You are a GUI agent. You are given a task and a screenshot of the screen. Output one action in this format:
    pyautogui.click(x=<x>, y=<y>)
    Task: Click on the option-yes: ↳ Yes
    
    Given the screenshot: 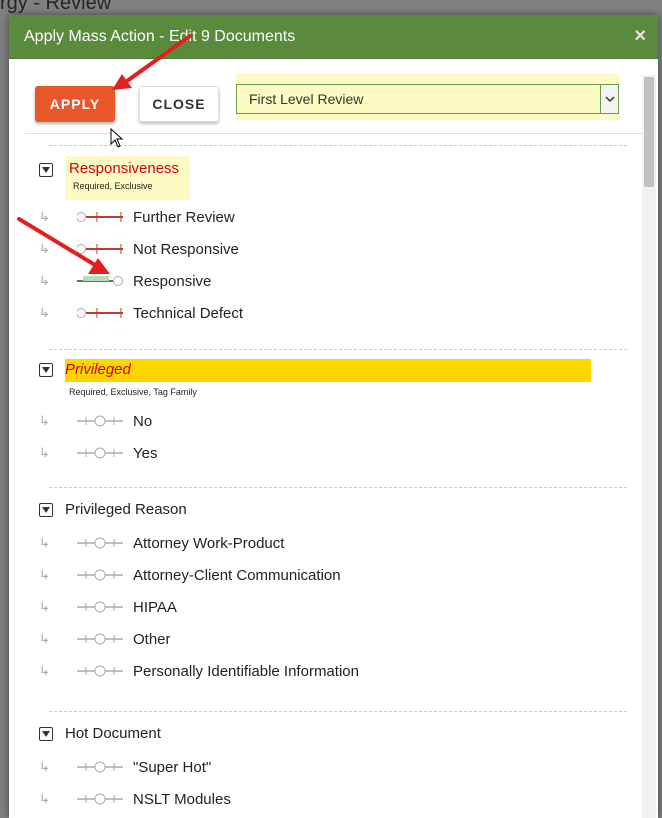 What is the action you would take?
    pyautogui.click(x=98, y=453)
    